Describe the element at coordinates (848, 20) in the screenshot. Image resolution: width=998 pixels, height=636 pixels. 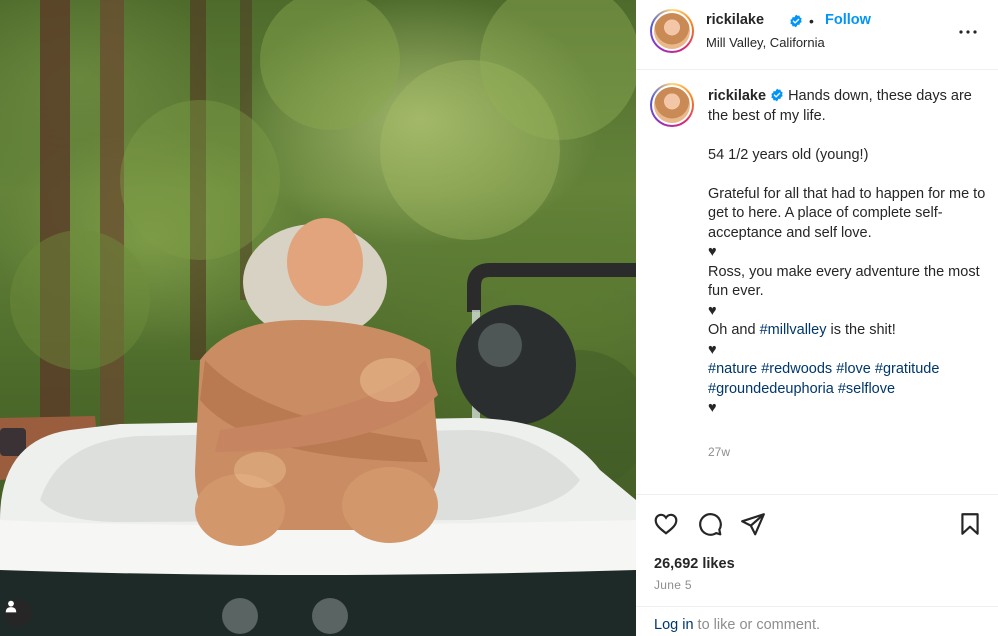
I see `follow-button: Follow` at that location.